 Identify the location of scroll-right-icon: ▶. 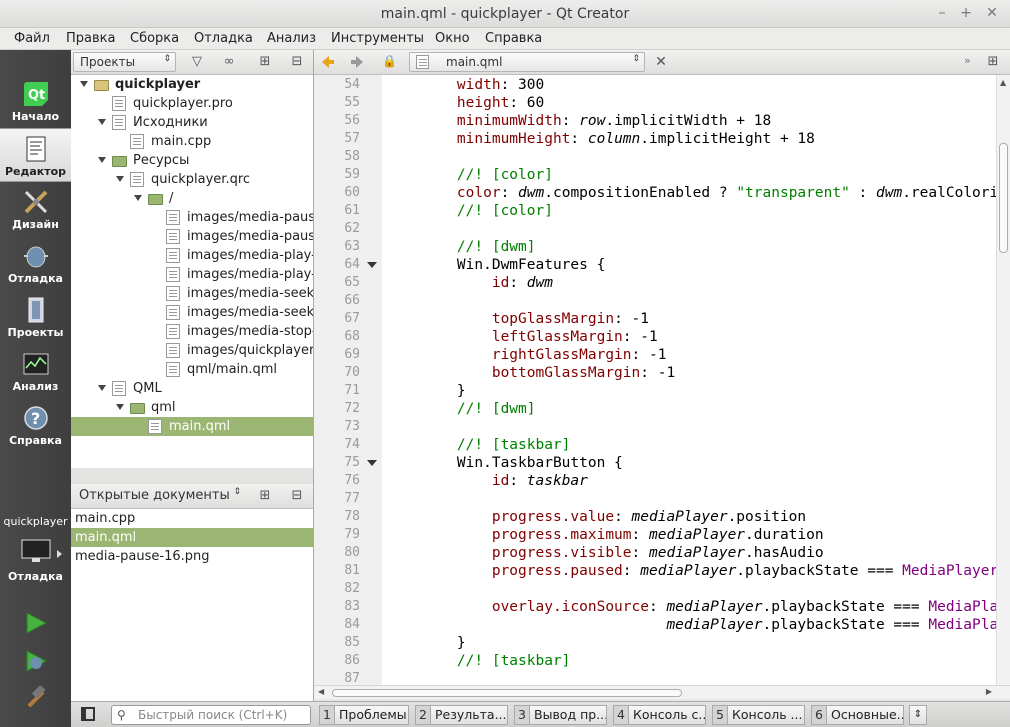
(989, 691).